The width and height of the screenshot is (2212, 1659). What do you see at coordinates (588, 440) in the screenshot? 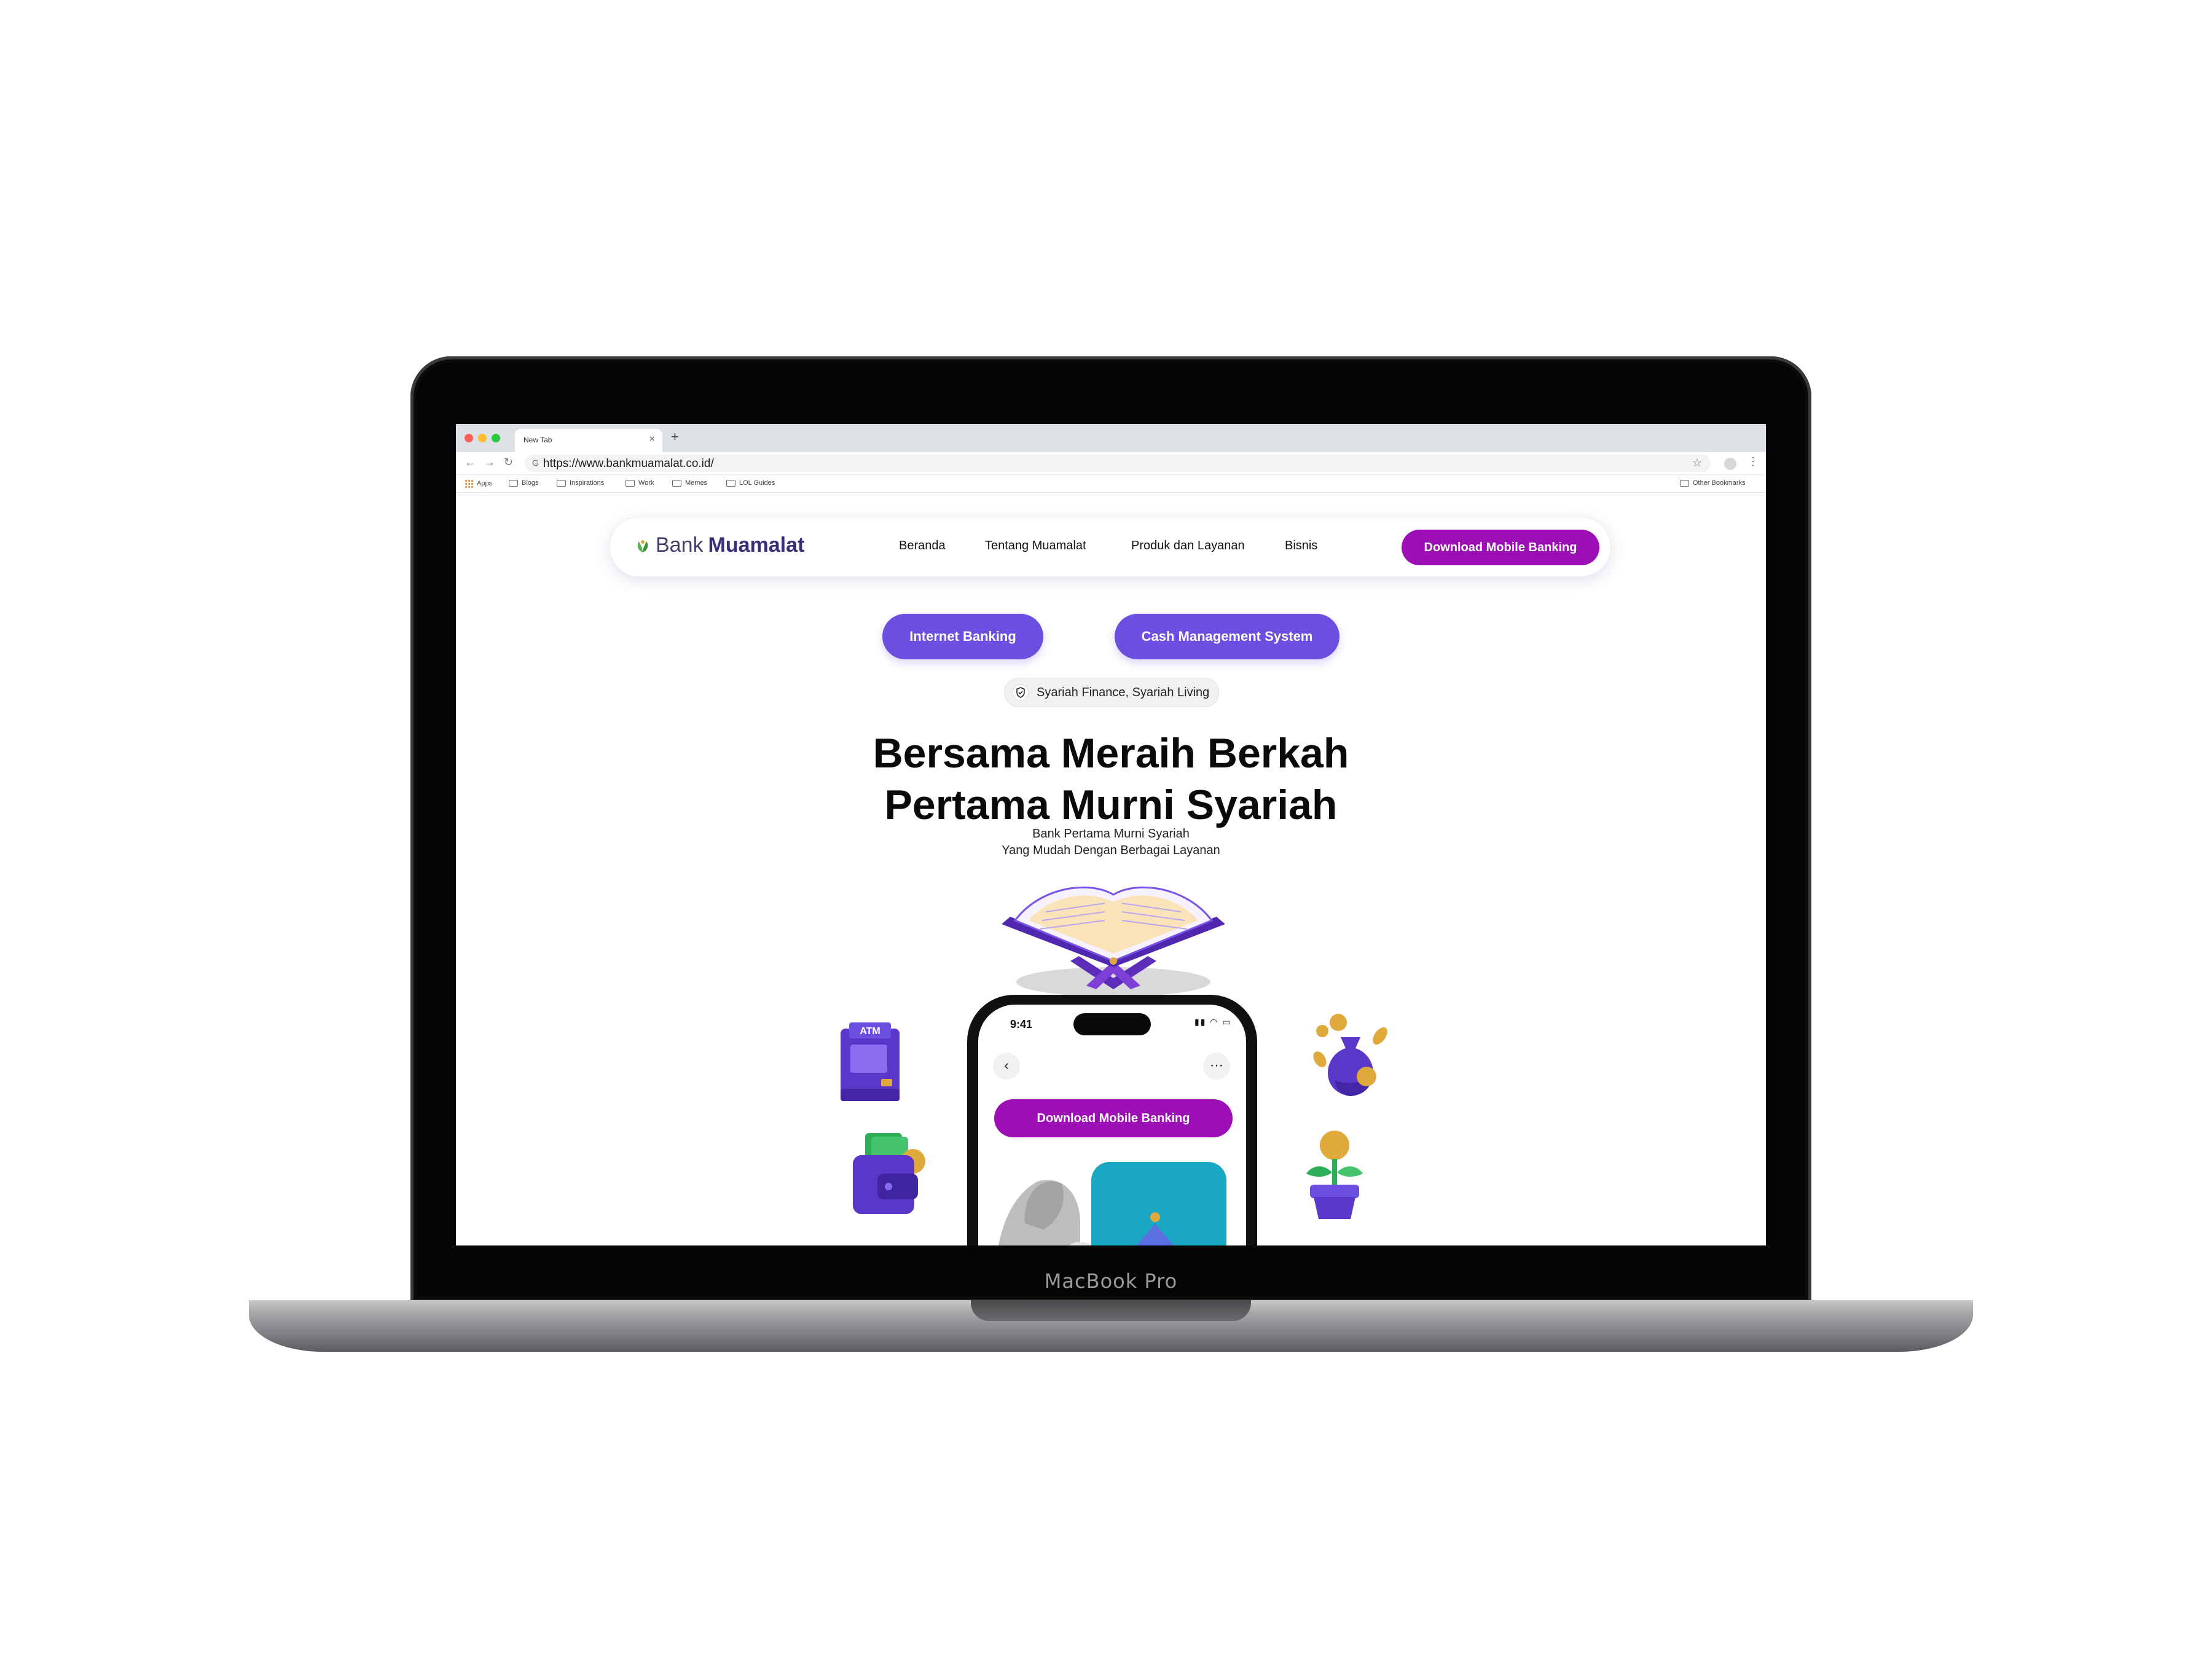
I see `browser-tab: New Tab ×` at bounding box center [588, 440].